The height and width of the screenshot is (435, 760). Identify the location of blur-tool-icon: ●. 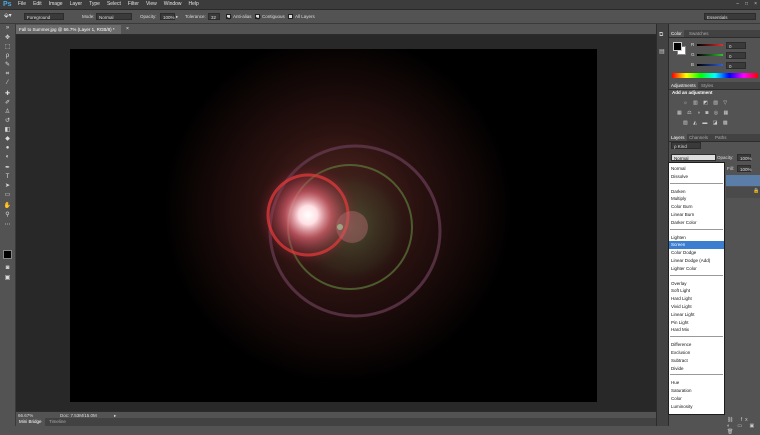
(7, 148).